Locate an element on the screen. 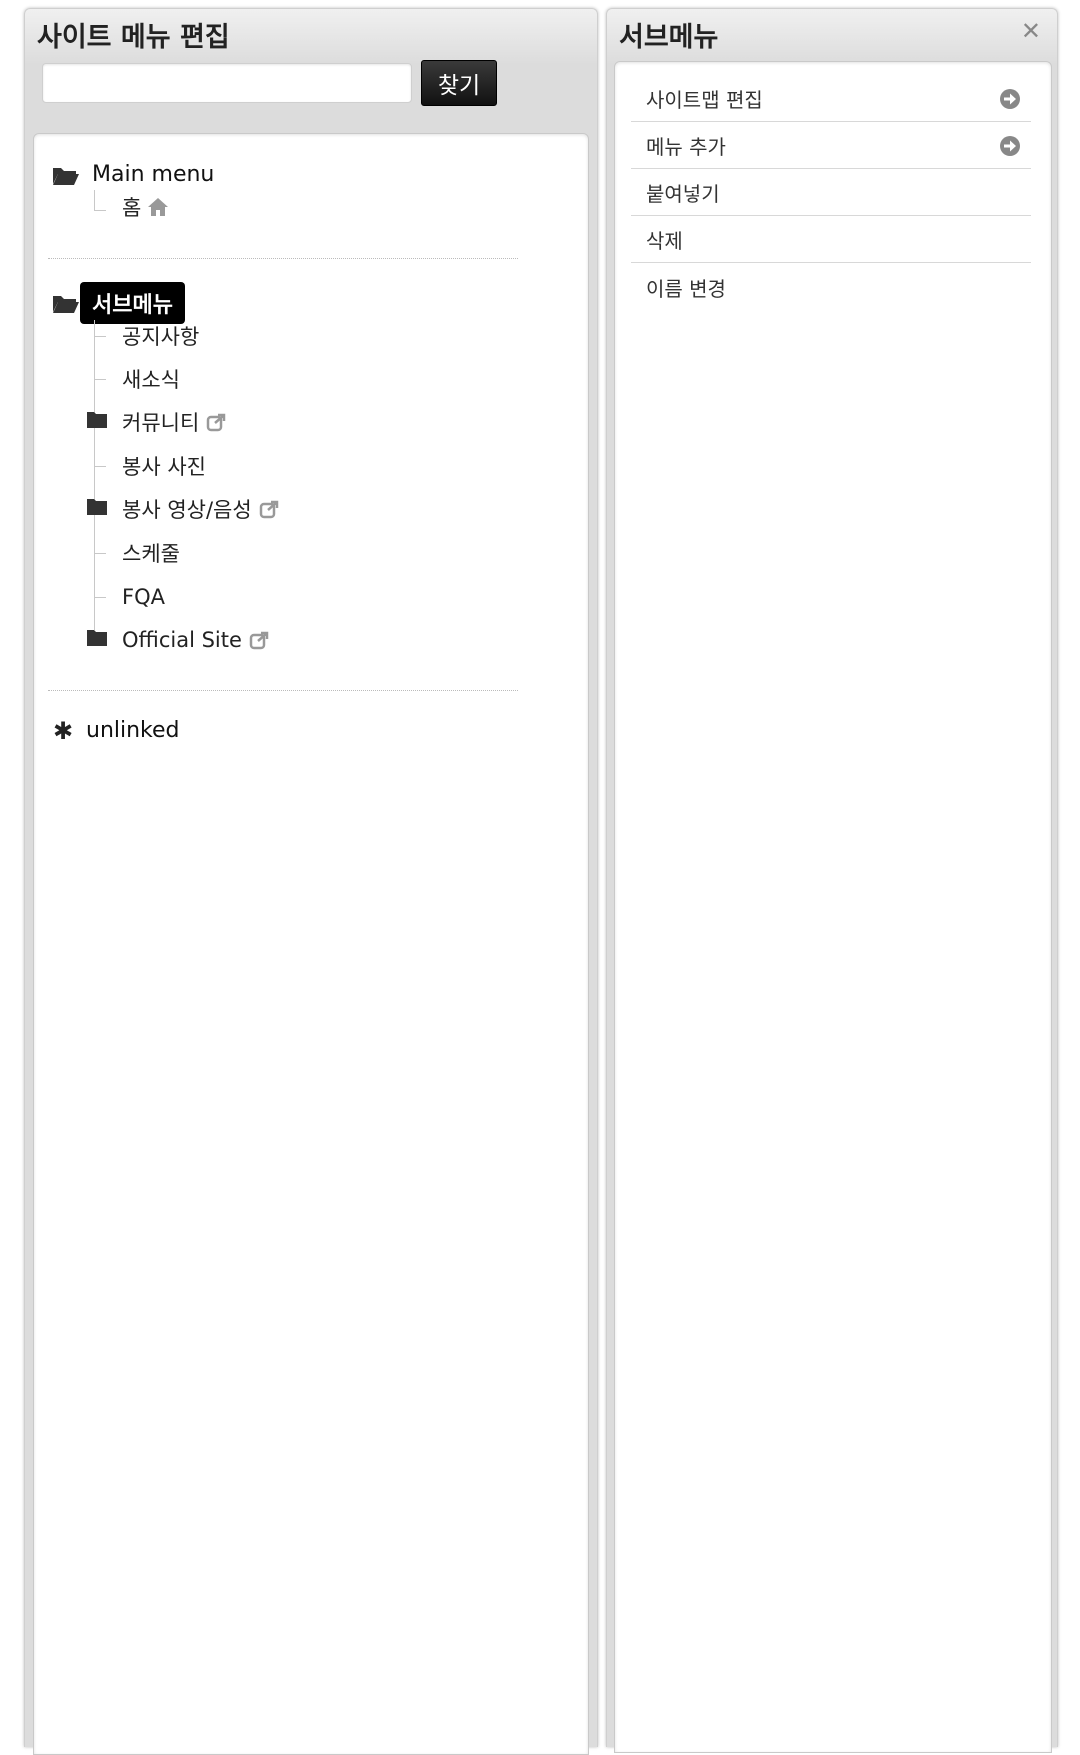 Image resolution: width=1080 pixels, height=1755 pixels. tree-item-notice: 공지사항 is located at coordinates (160, 336).